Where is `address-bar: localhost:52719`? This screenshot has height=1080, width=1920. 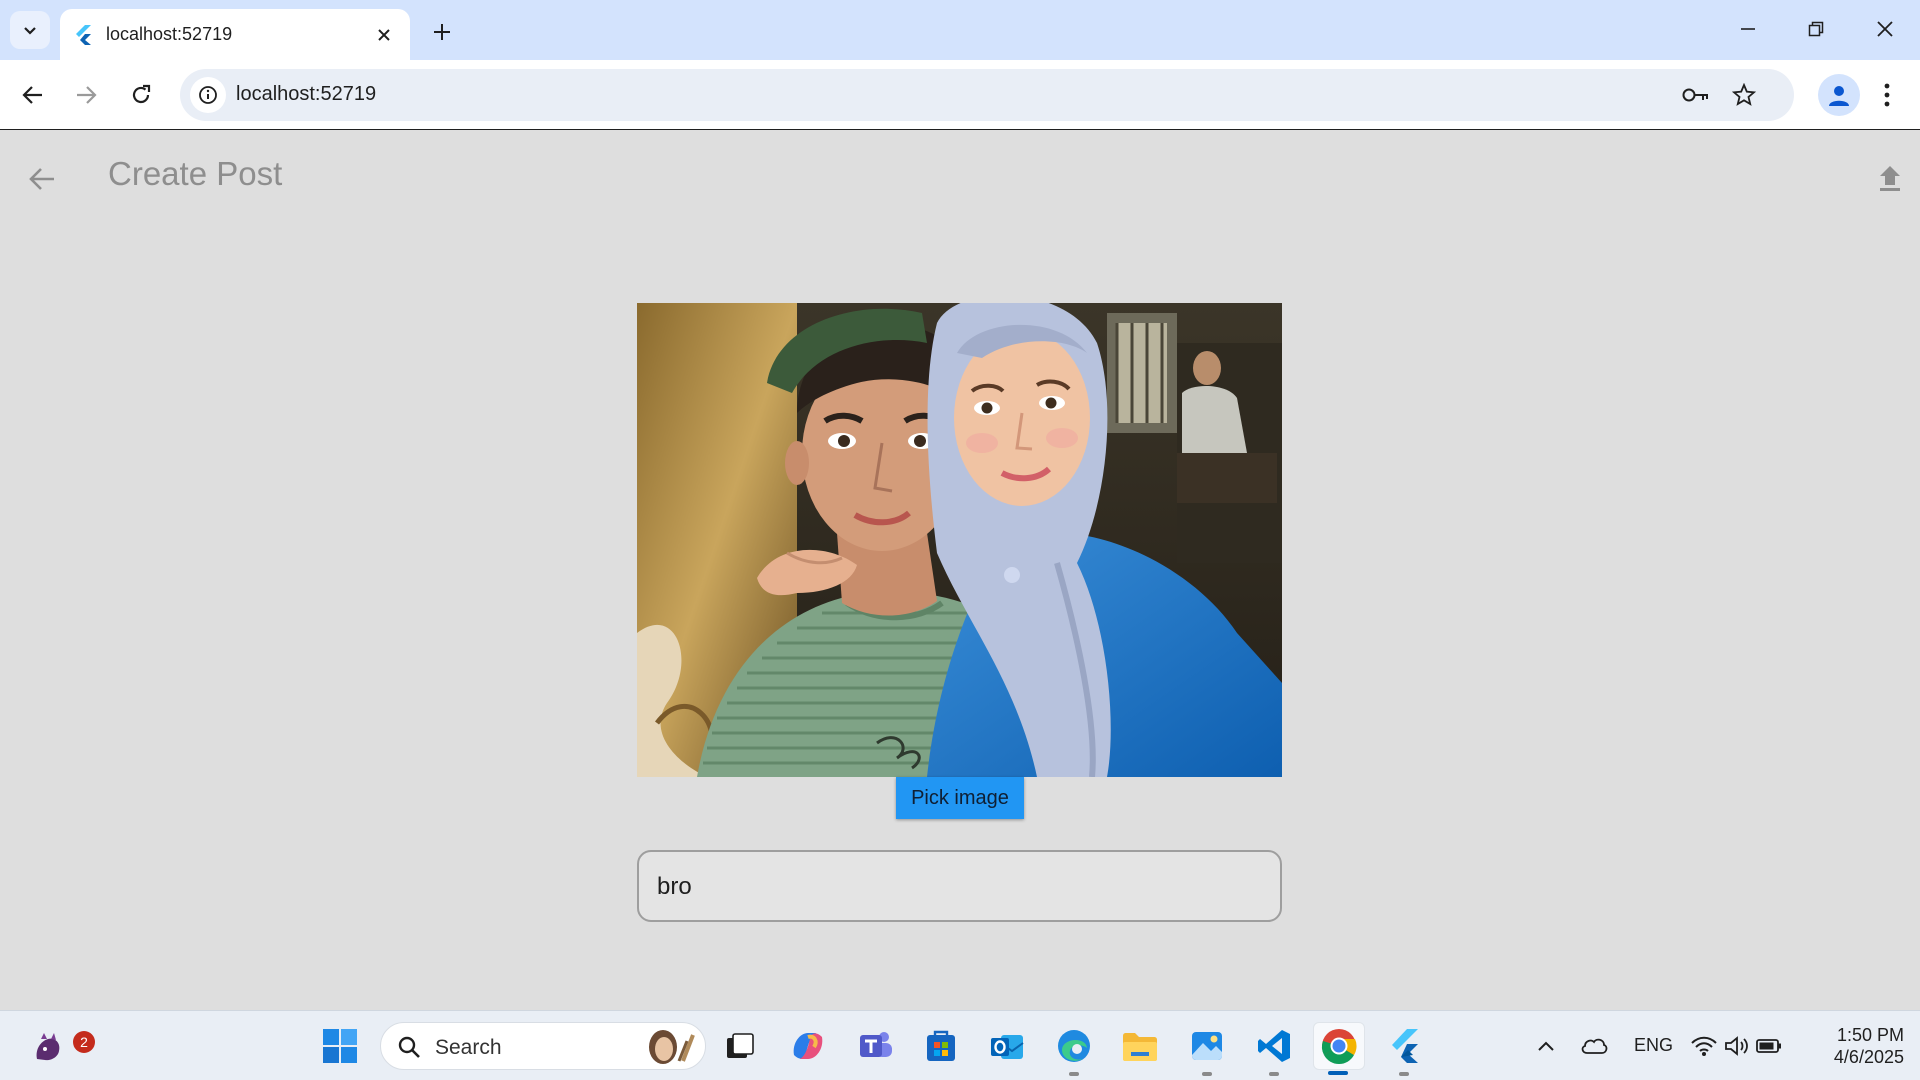 address-bar: localhost:52719 is located at coordinates (987, 95).